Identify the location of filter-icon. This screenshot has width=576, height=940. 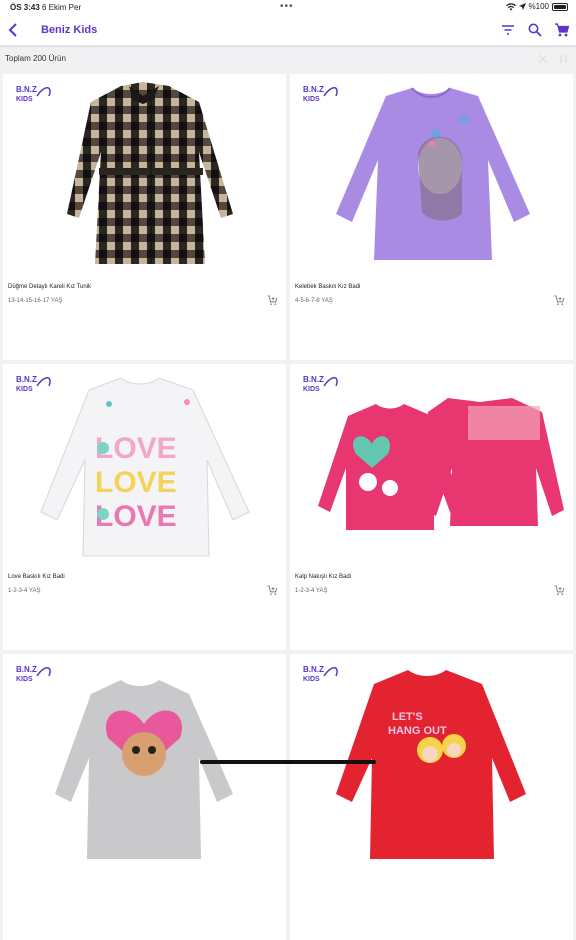
(508, 30).